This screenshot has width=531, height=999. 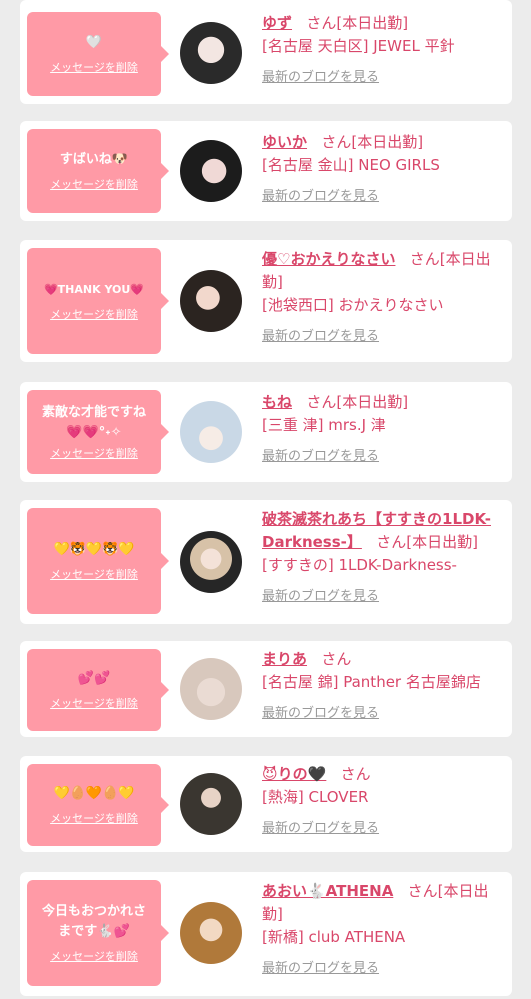 What do you see at coordinates (359, 565) in the screenshot?
I see `shop-name: [すすきの] 1LDK-Darkness-` at bounding box center [359, 565].